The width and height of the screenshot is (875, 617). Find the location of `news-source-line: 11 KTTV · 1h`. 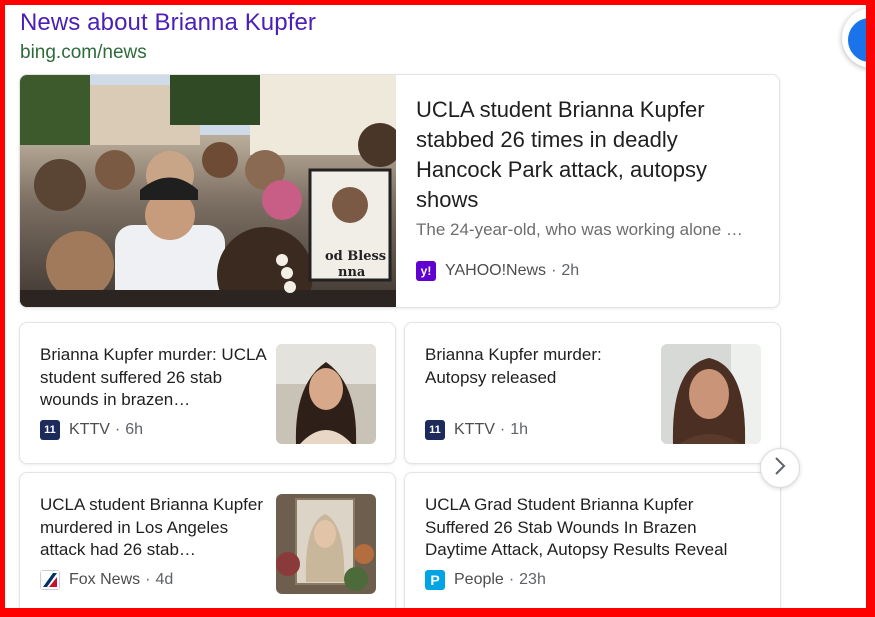

news-source-line: 11 KTTV · 1h is located at coordinates (476, 430).